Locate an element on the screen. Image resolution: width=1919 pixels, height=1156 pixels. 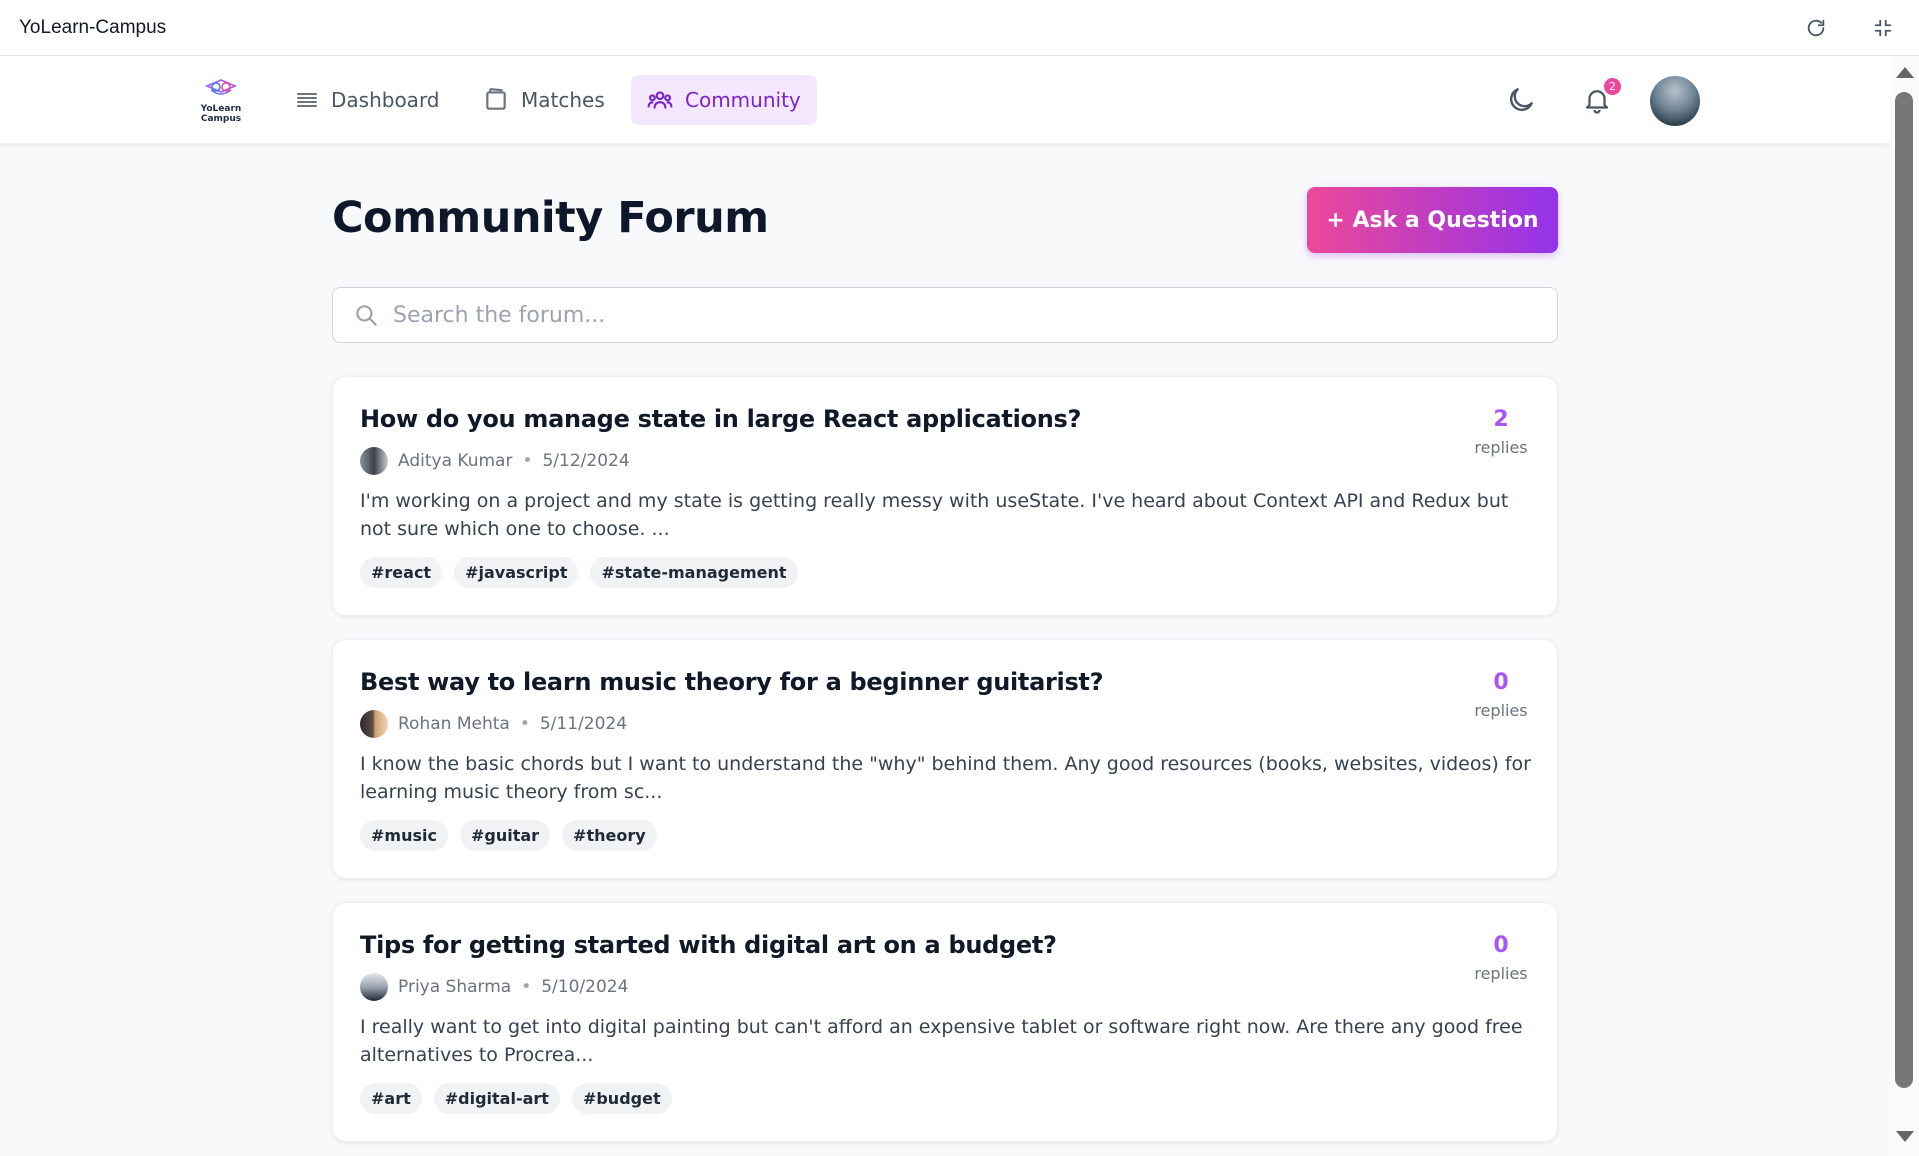
page-title: Community Forum is located at coordinates (550, 218).